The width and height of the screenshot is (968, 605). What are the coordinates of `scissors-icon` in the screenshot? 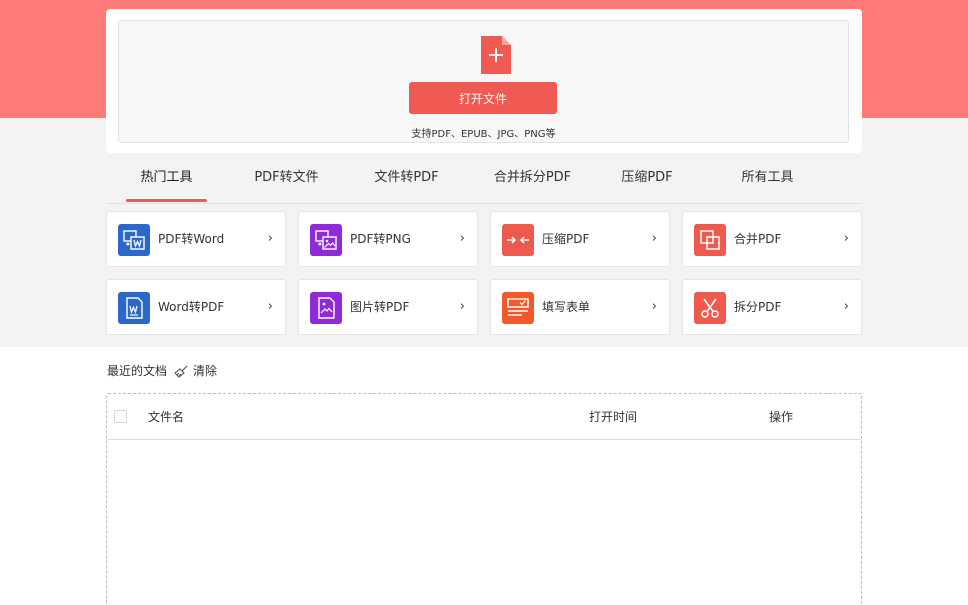 It's located at (710, 308).